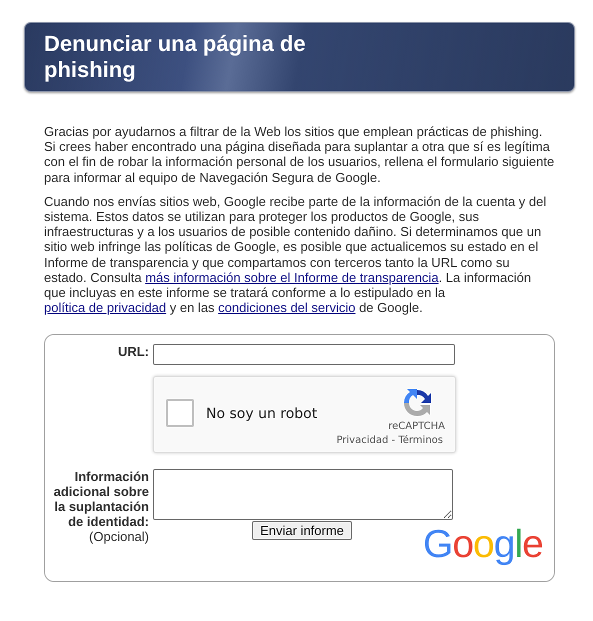 This screenshot has height=621, width=593. I want to click on page-title: Denunciar una página de phishing, so click(175, 57).